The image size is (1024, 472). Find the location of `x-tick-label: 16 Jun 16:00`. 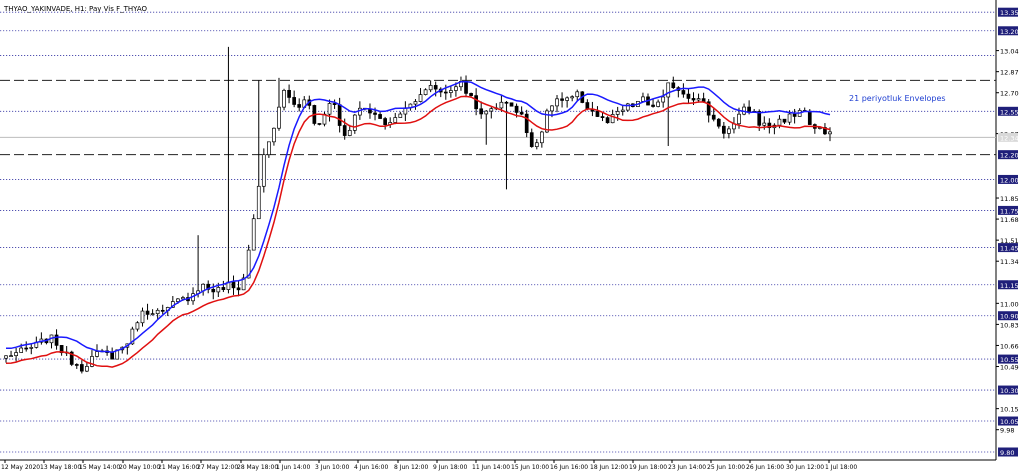

x-tick-label: 16 Jun 16:00 is located at coordinates (569, 467).